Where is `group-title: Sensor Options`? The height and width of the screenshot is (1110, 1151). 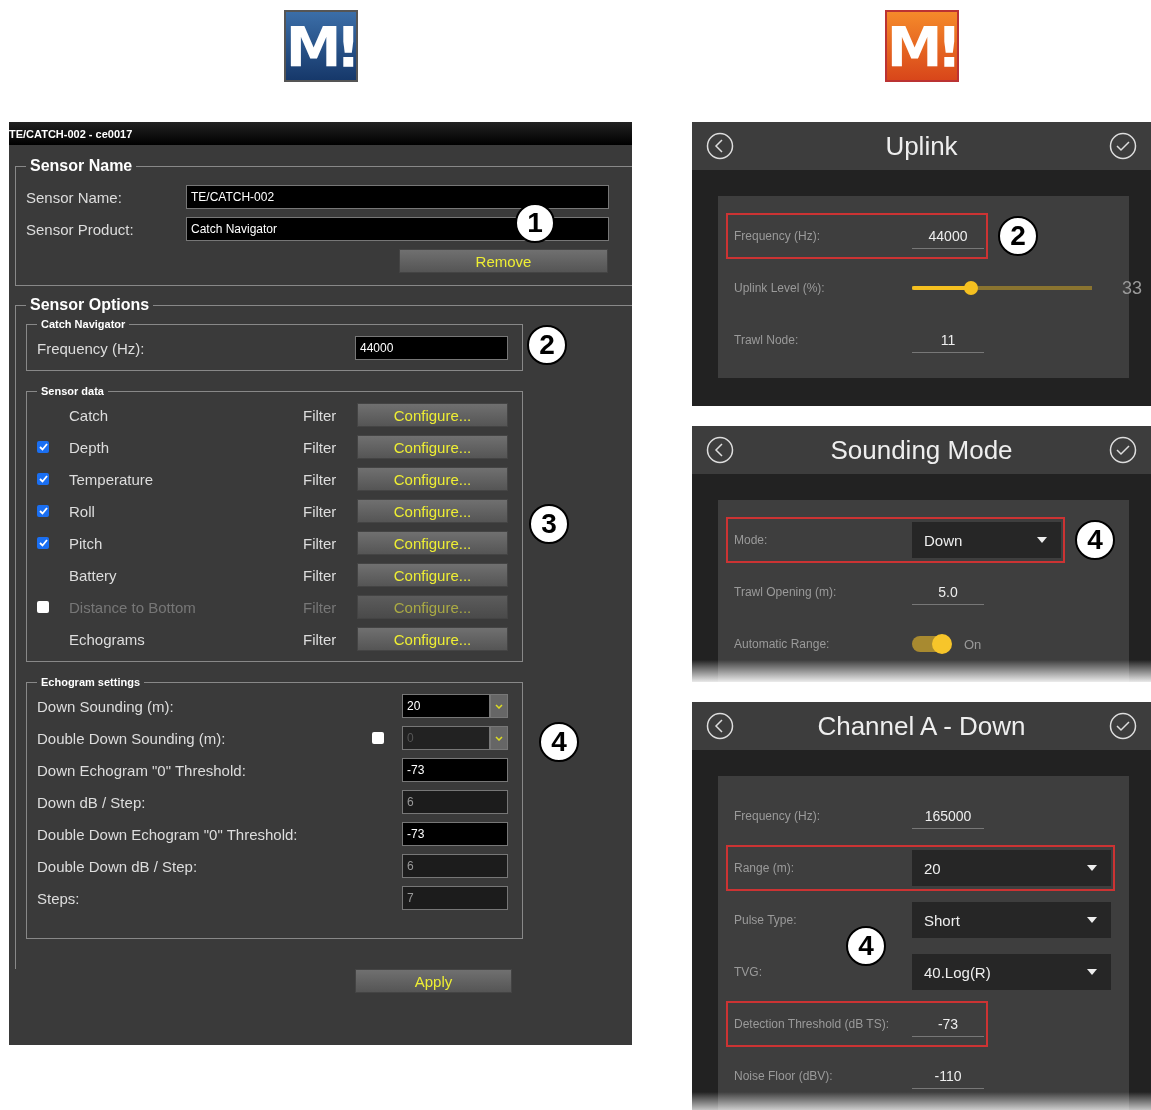
group-title: Sensor Options is located at coordinates (90, 305).